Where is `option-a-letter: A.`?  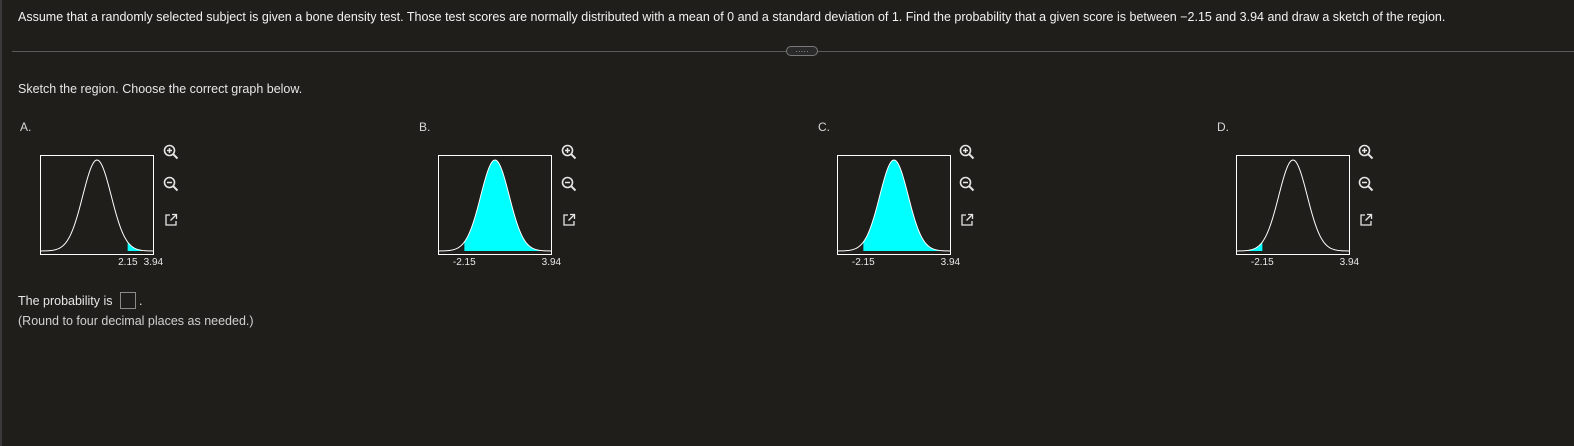
option-a-letter: A. is located at coordinates (25, 127).